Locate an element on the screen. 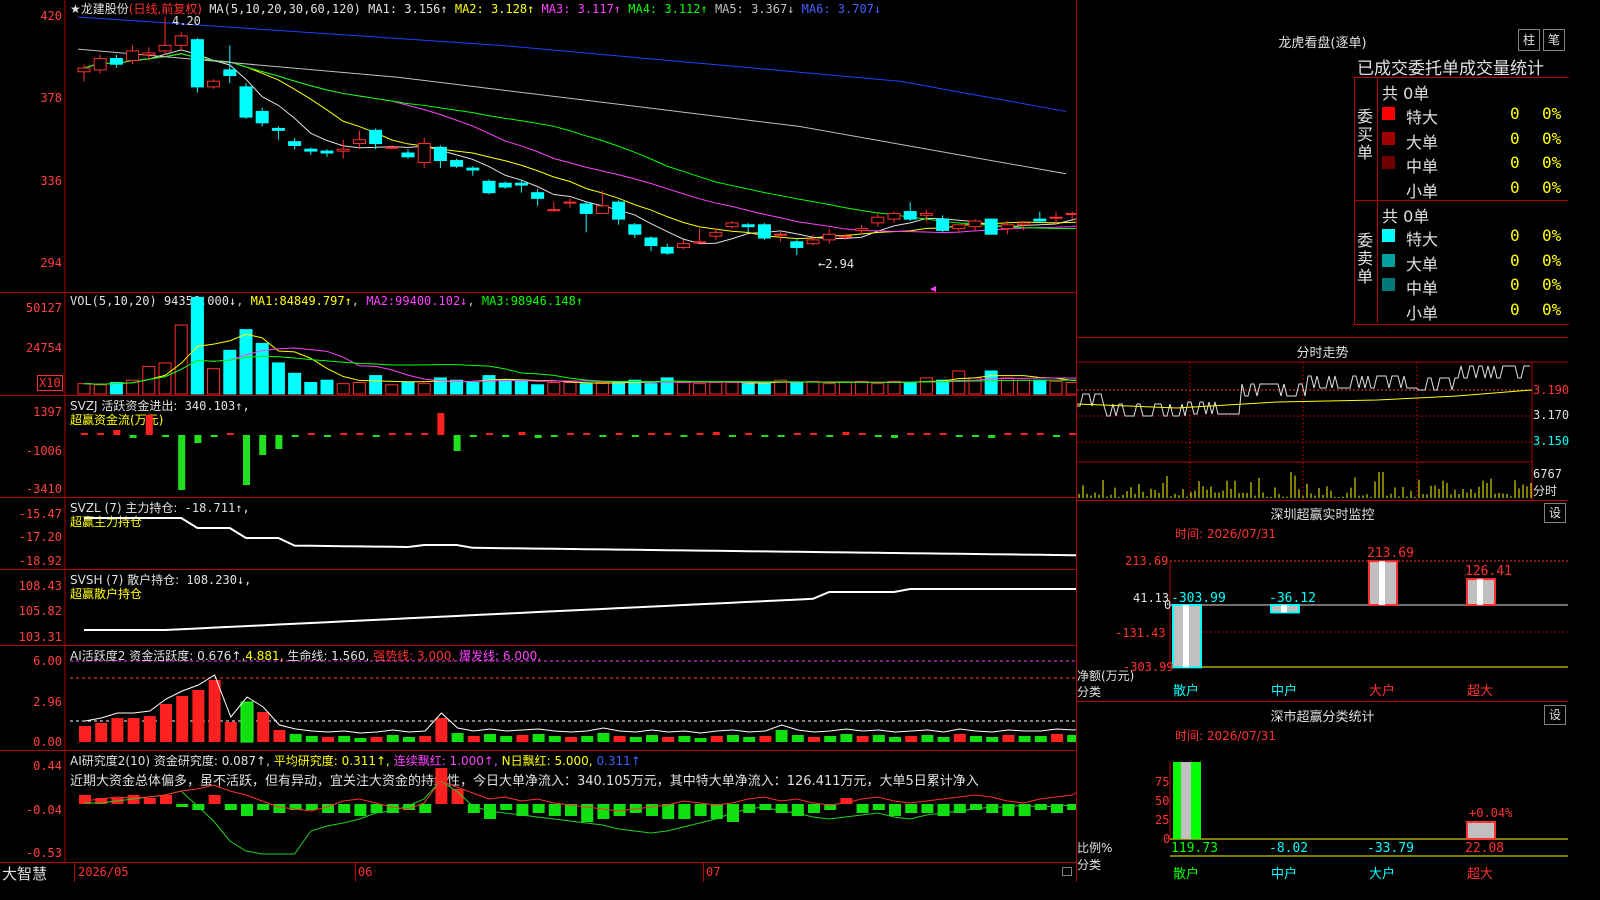  order-row: 特大 0 0% is located at coordinates (1475, 115).